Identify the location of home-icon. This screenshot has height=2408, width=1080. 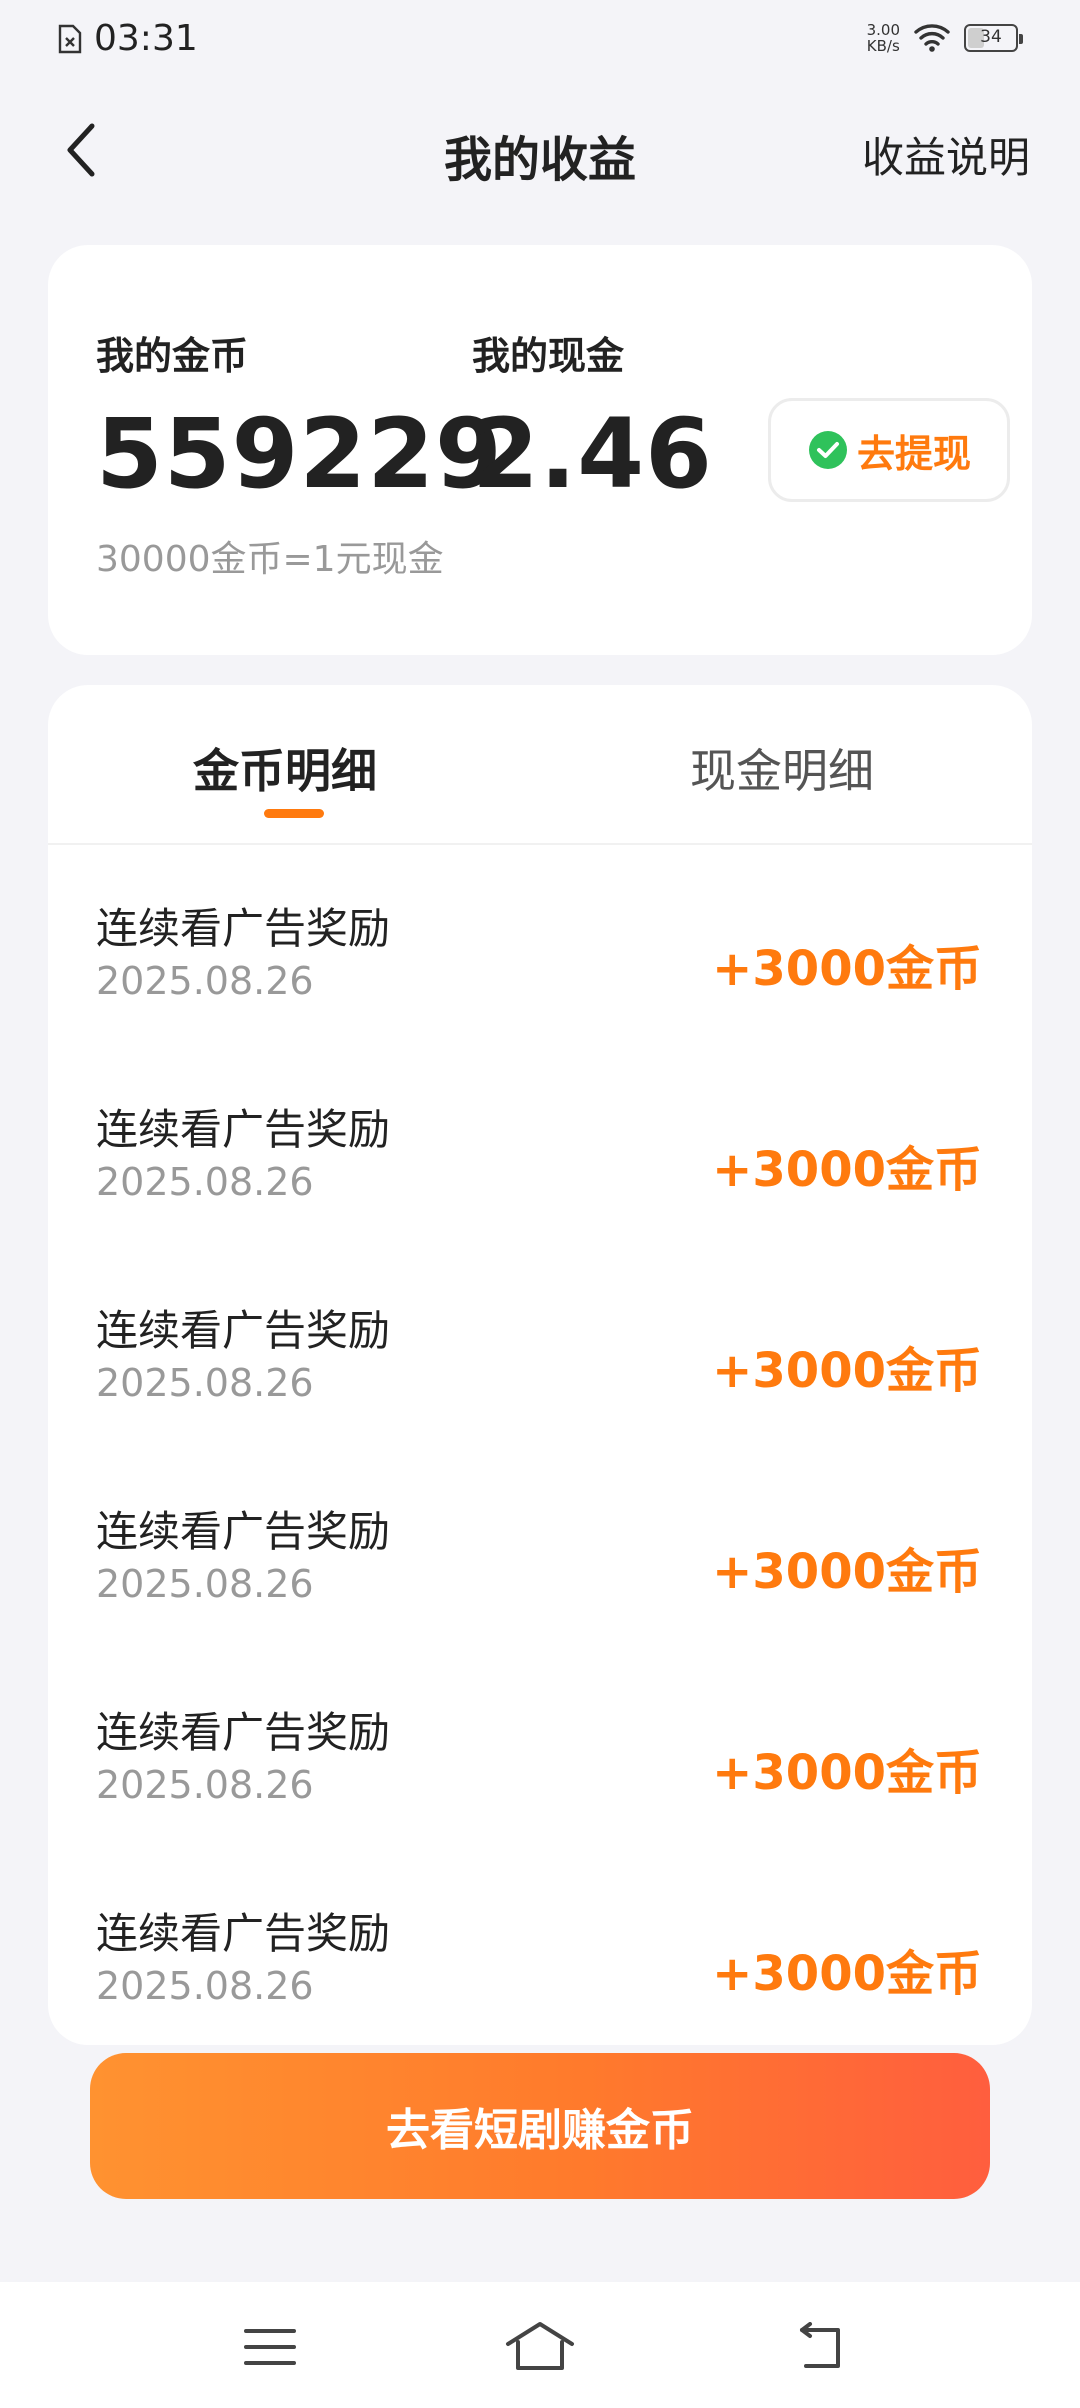
(540, 2346).